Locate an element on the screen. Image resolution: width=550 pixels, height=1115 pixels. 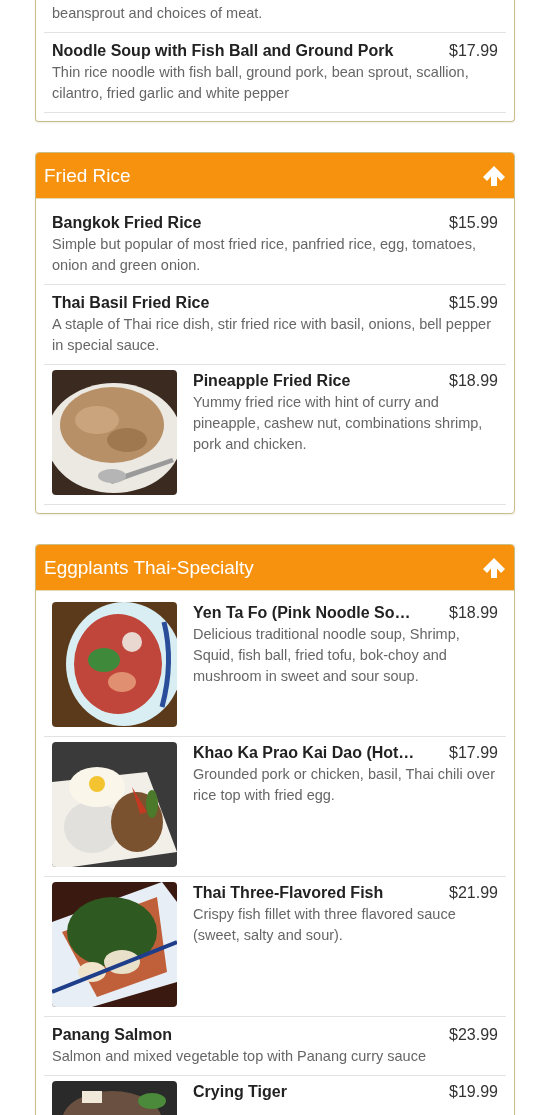
section-title: Eggplants Thai-Specialty is located at coordinates (149, 567).